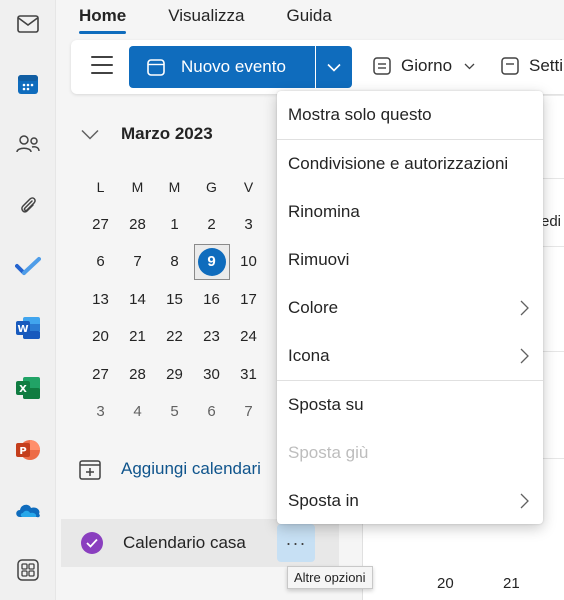  Describe the element at coordinates (410, 260) in the screenshot. I see `menu-item-remove: Rimuovi` at that location.